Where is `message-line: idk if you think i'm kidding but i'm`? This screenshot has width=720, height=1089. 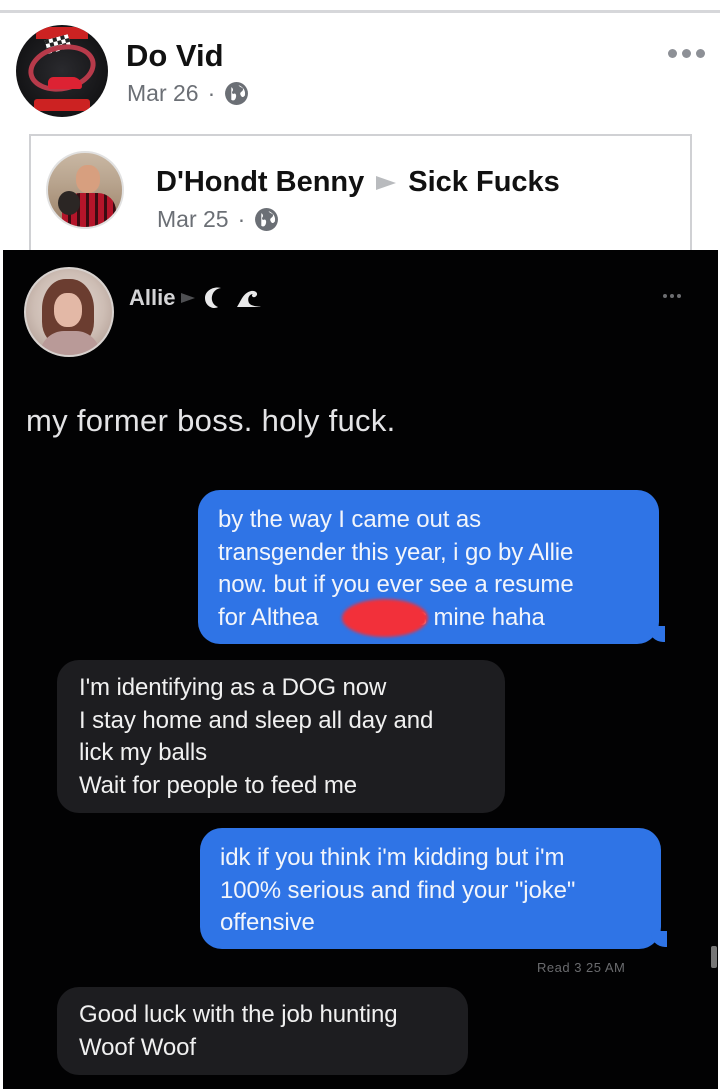 message-line: idk if you think i'm kidding but i'm is located at coordinates (392, 857).